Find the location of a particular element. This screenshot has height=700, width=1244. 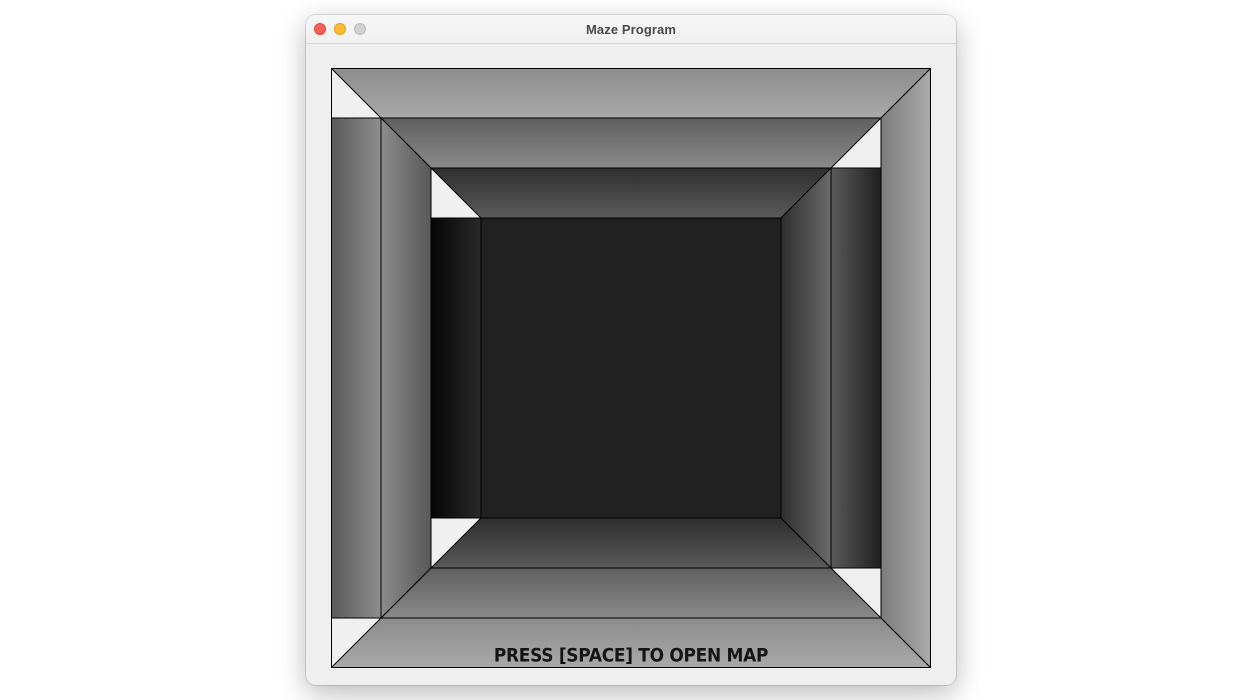

right-wall-near is located at coordinates (905, 368).